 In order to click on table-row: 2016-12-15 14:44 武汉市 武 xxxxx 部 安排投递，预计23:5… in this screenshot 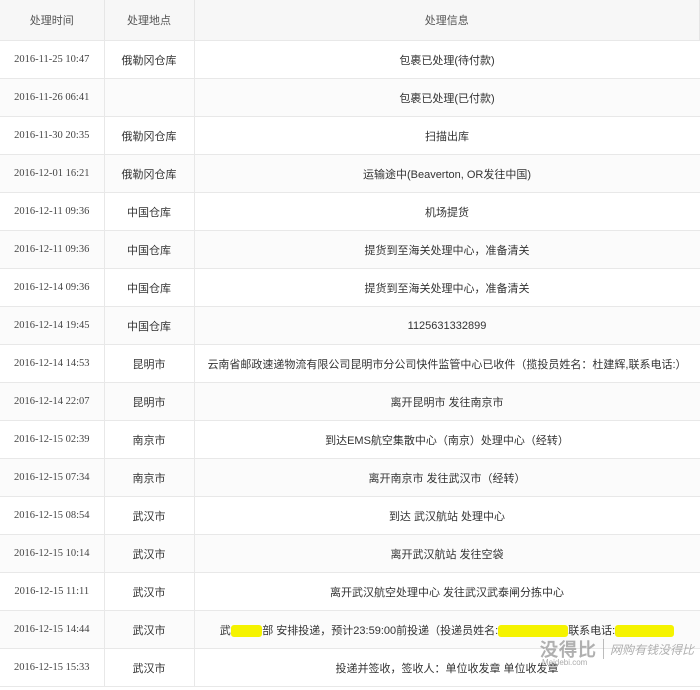, I will do `click(350, 629)`.